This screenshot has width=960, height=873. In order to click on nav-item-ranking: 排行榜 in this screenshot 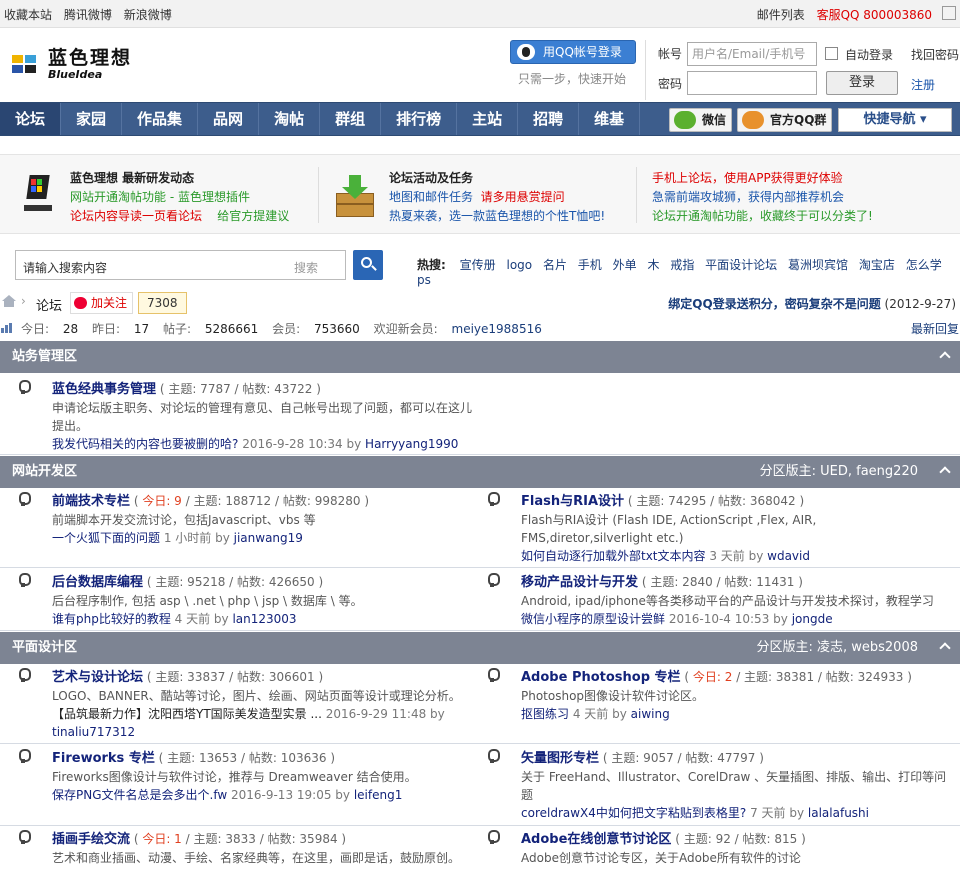, I will do `click(419, 119)`.